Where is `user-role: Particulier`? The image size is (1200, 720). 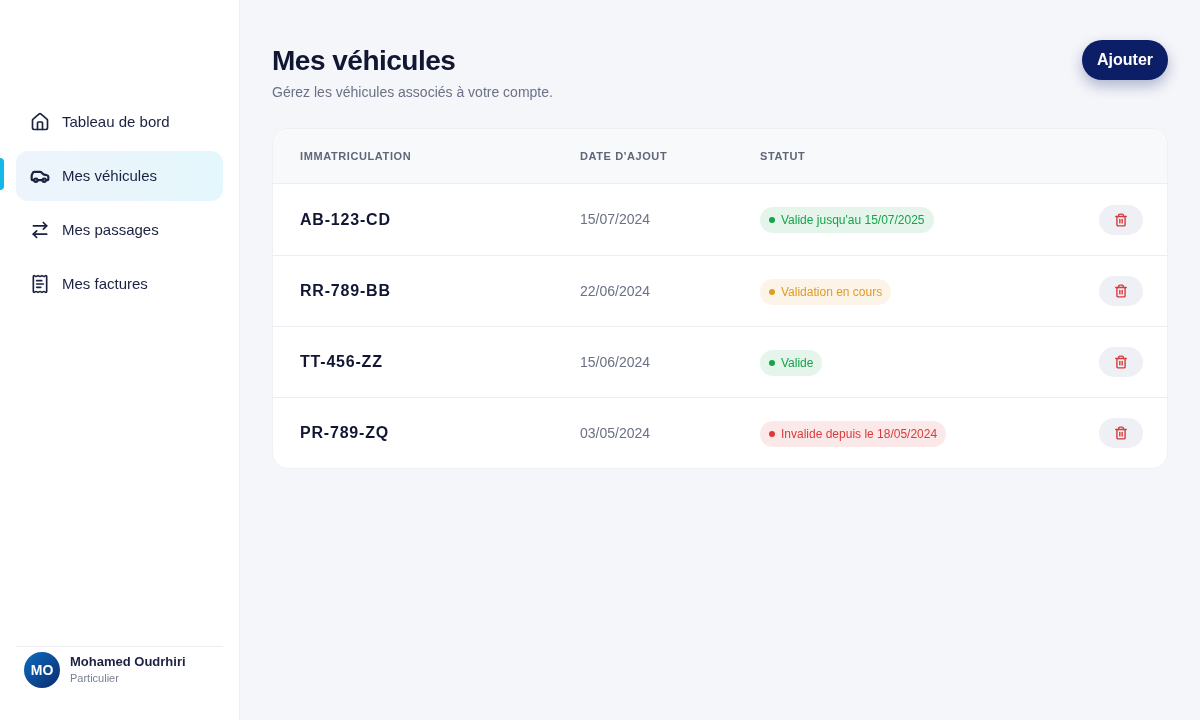
user-role: Particulier is located at coordinates (95, 679).